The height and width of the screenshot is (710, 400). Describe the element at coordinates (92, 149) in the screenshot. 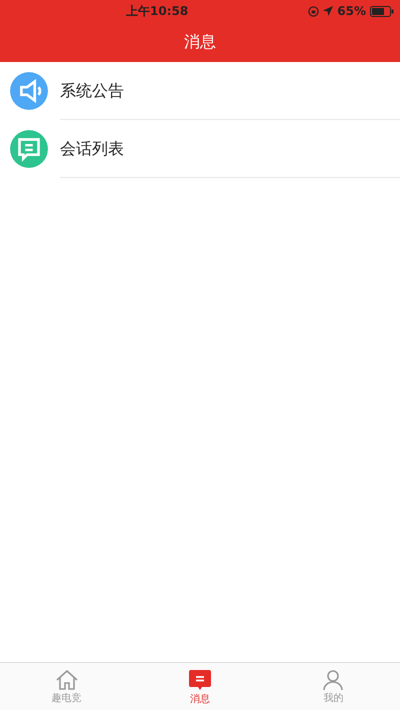

I see `item-label: 会话列表` at that location.